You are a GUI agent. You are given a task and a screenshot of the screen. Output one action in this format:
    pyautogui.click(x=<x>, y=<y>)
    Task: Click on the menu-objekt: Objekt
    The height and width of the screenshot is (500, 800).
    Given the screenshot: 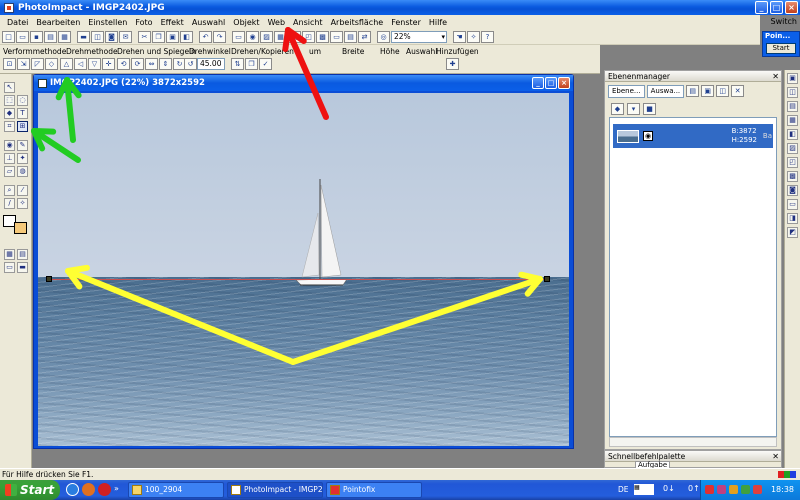 What is the action you would take?
    pyautogui.click(x=246, y=22)
    